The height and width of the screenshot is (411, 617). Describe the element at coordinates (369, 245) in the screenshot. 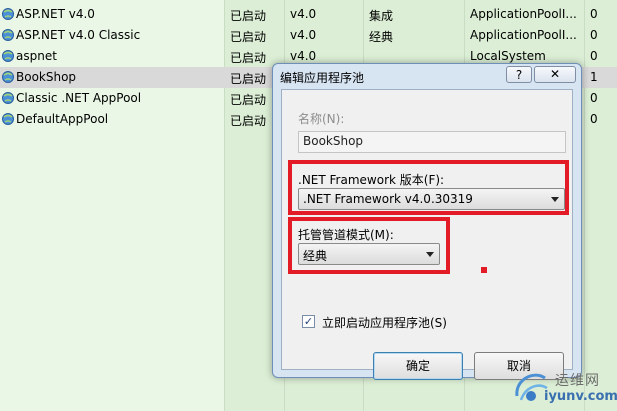

I see `pipeline-highlight-box` at that location.